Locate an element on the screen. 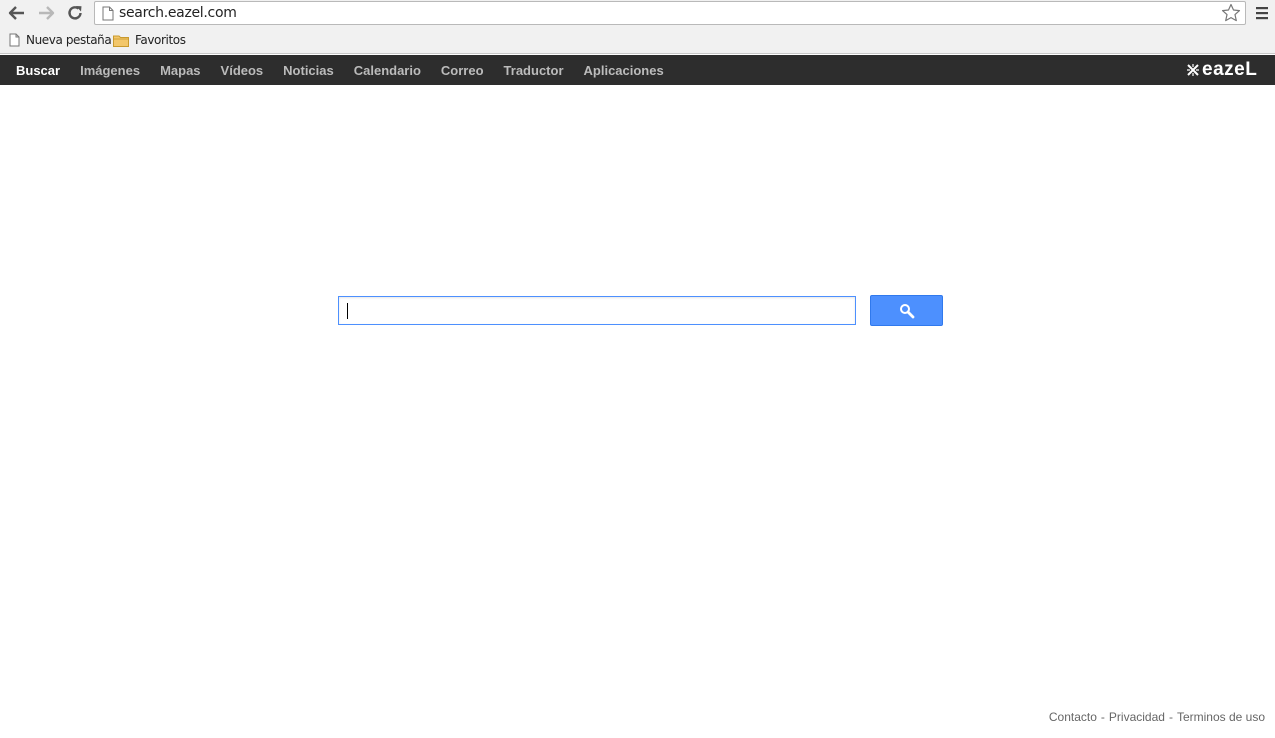 This screenshot has width=1275, height=738. bookmark-new-tab: Nueva pestaña is located at coordinates (60, 40).